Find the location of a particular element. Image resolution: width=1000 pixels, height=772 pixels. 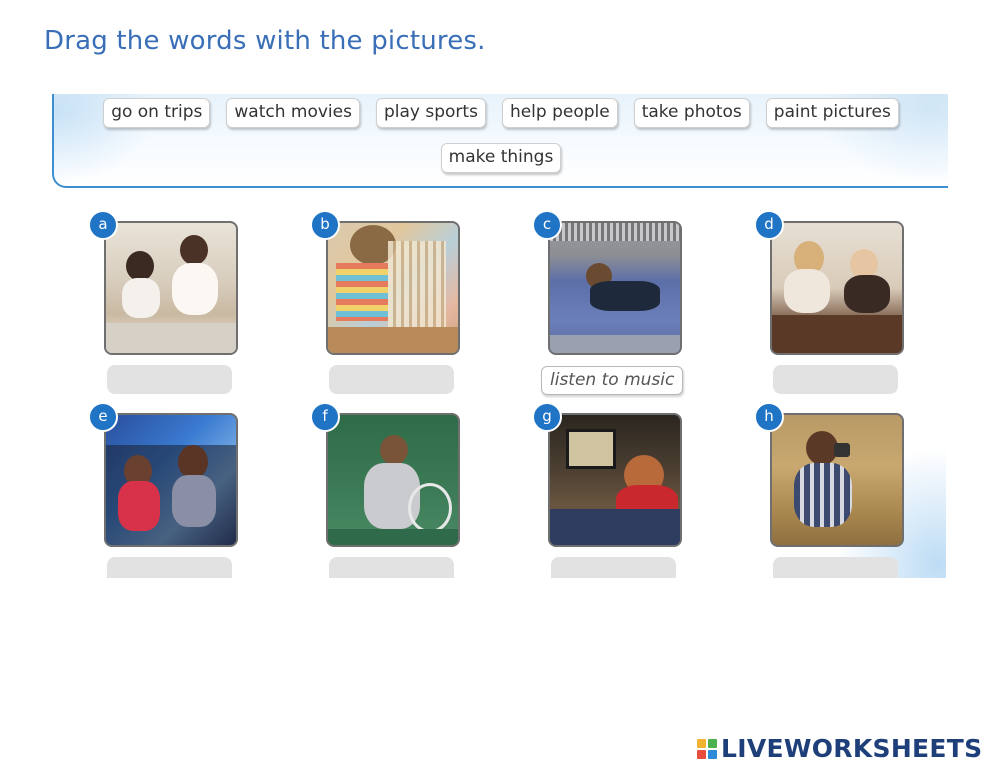

word-bank-row-2: make things is located at coordinates (501, 158).